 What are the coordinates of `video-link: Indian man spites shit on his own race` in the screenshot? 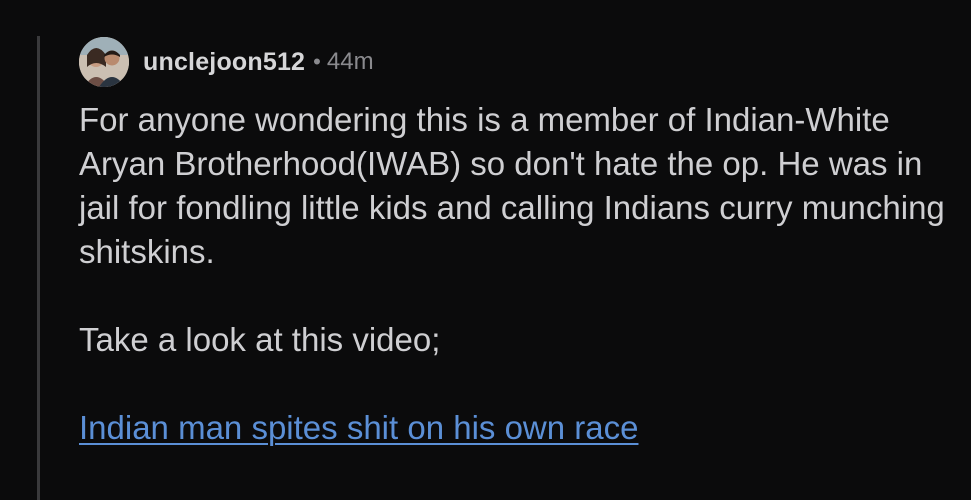 It's located at (358, 427).